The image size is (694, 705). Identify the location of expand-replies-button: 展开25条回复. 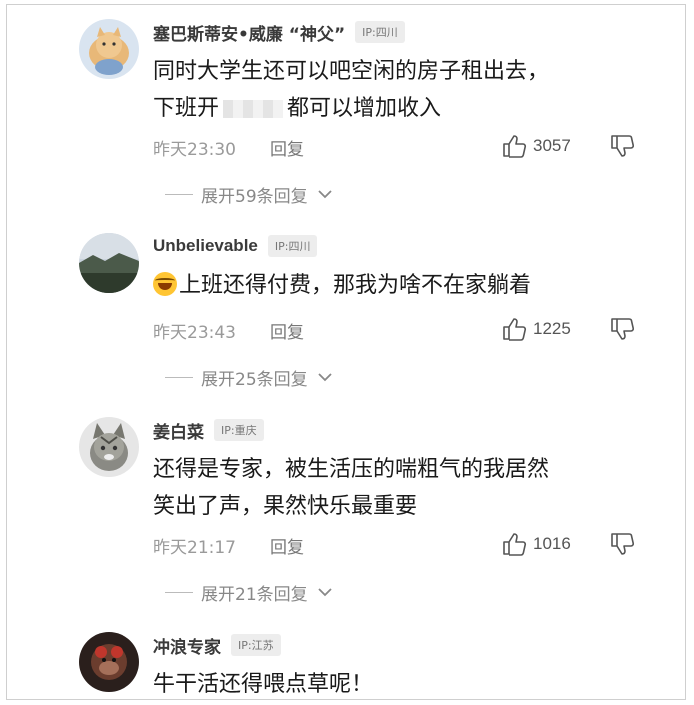
(249, 377).